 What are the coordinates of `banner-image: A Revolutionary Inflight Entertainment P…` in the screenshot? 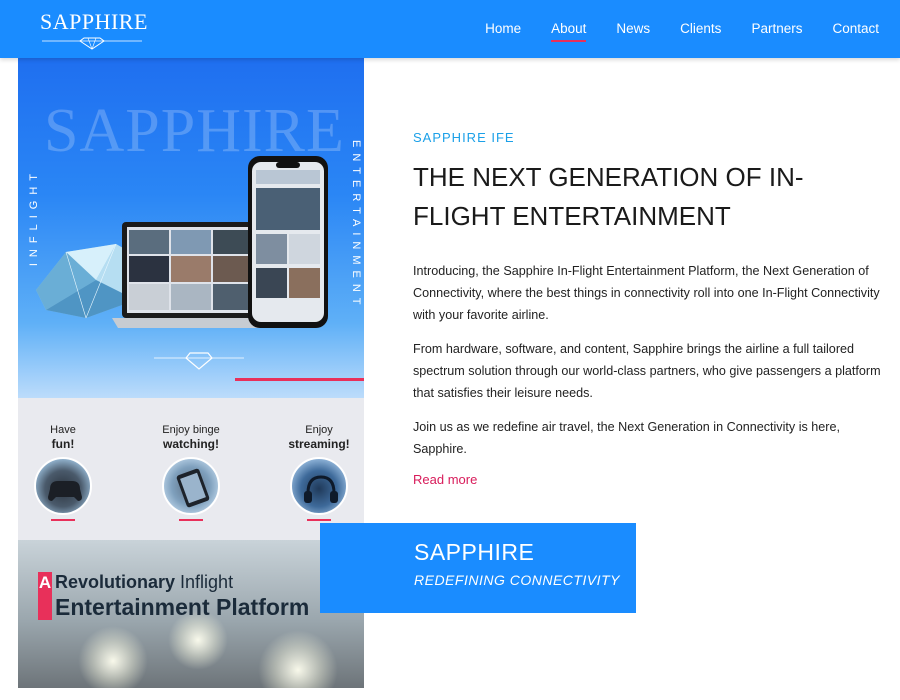 It's located at (191, 614).